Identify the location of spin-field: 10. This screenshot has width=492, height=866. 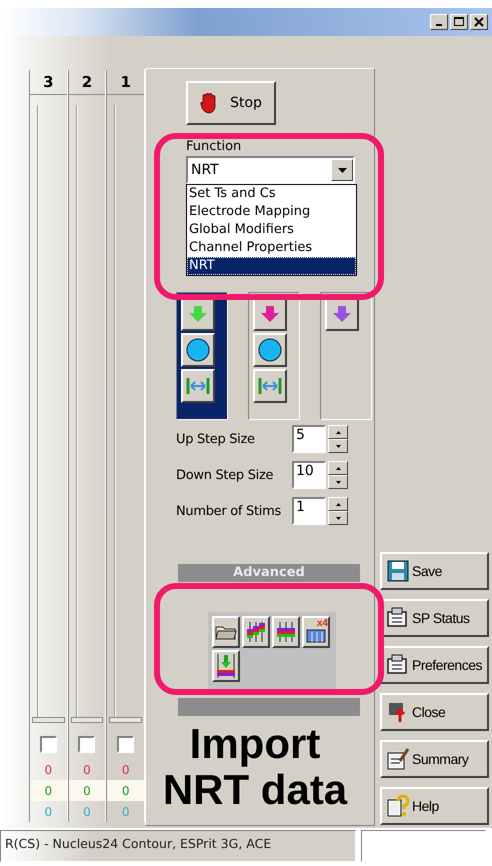
(309, 475).